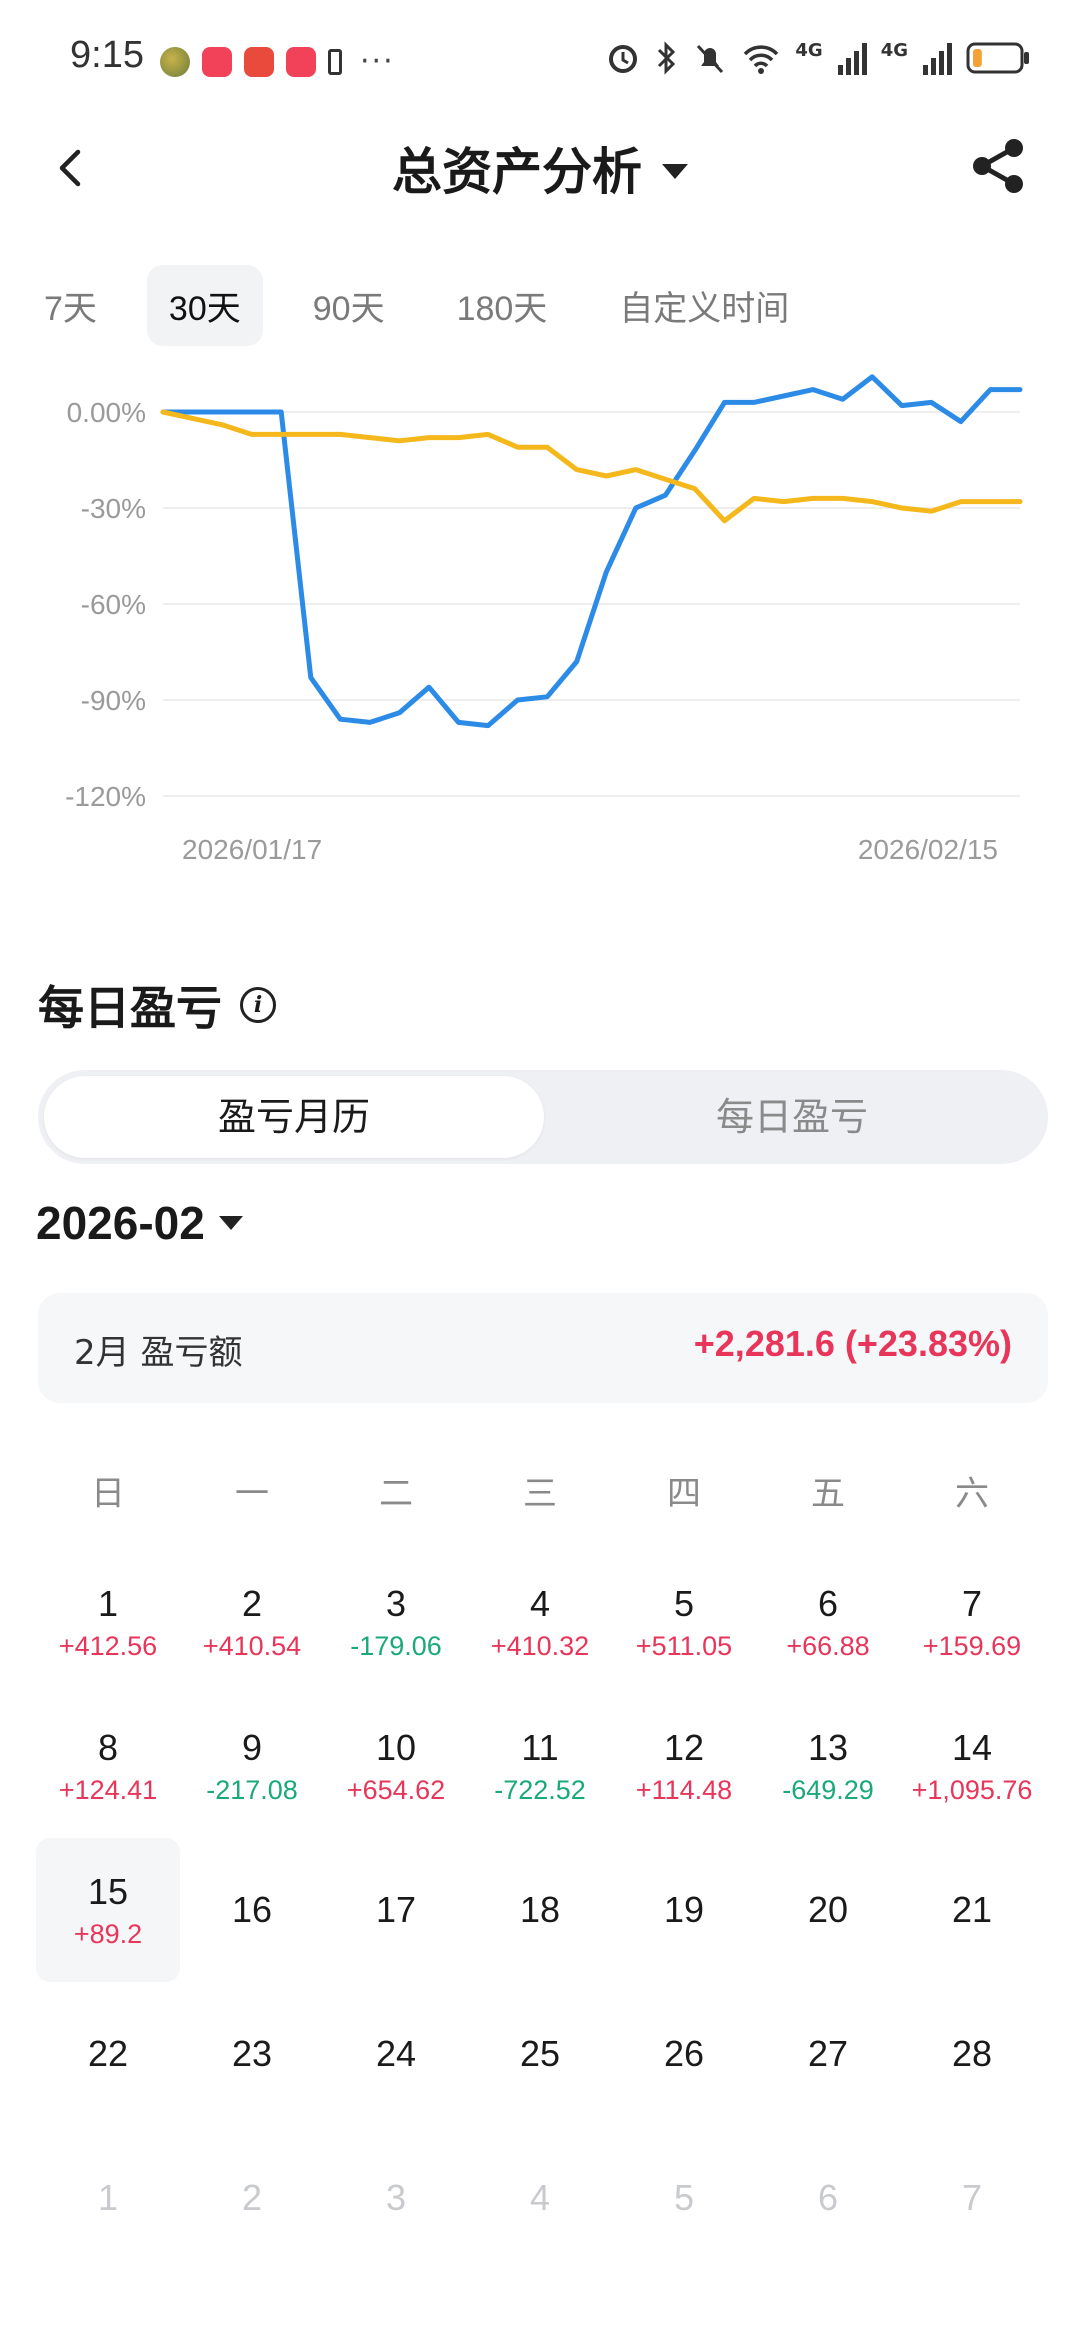  I want to click on day-number: 4, so click(540, 1603).